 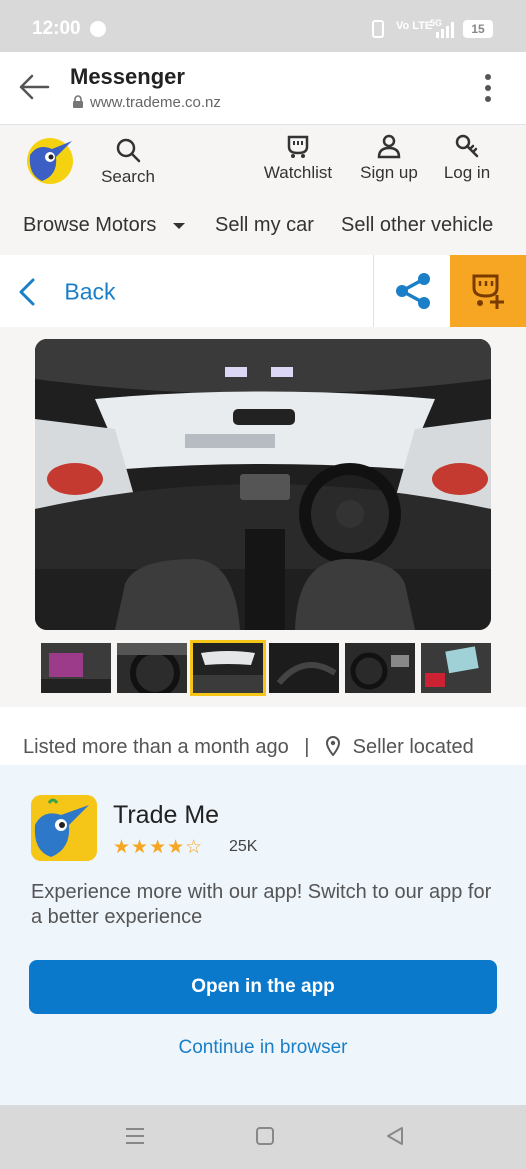 I want to click on battery-level: 15, so click(x=478, y=29).